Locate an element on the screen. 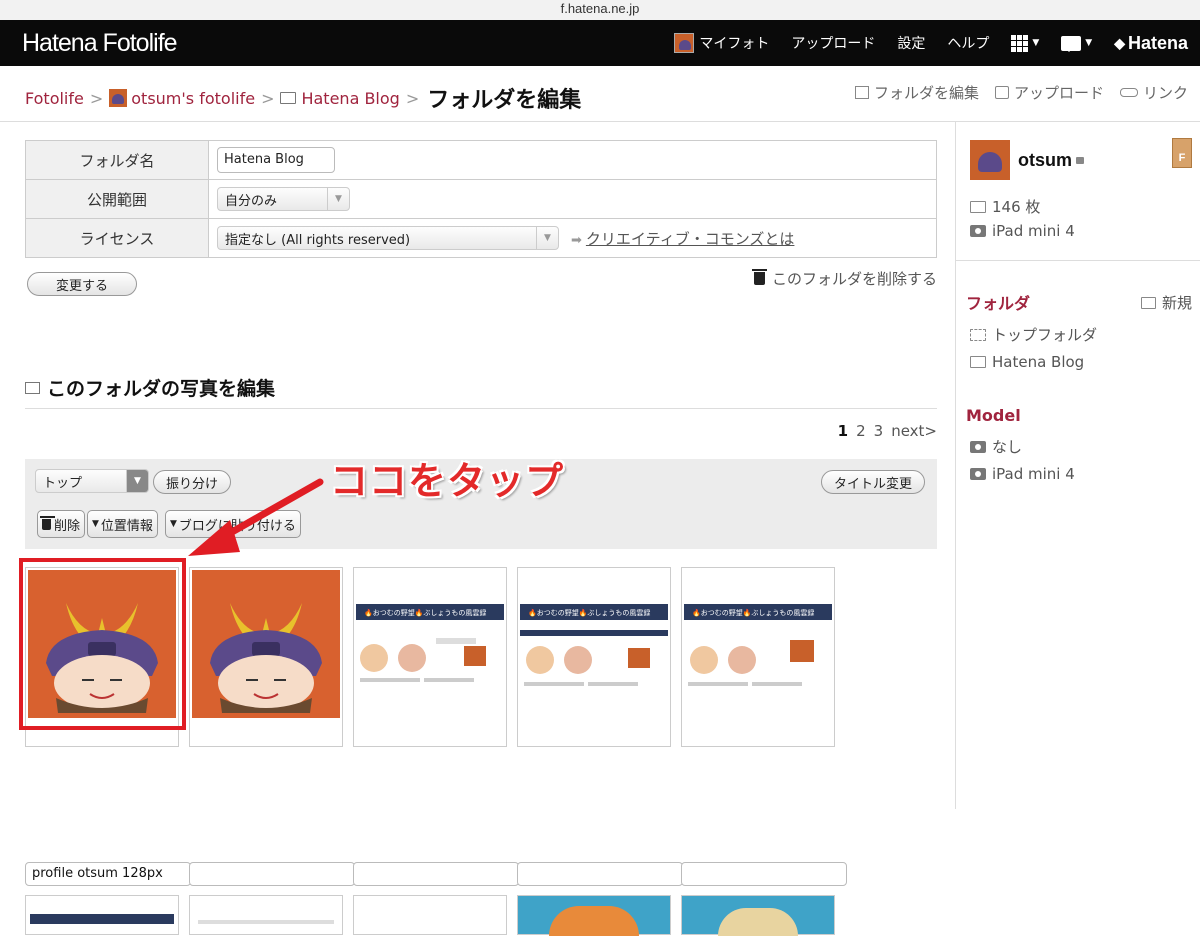 The image size is (1200, 936). delete-button: 削除 is located at coordinates (61, 524).